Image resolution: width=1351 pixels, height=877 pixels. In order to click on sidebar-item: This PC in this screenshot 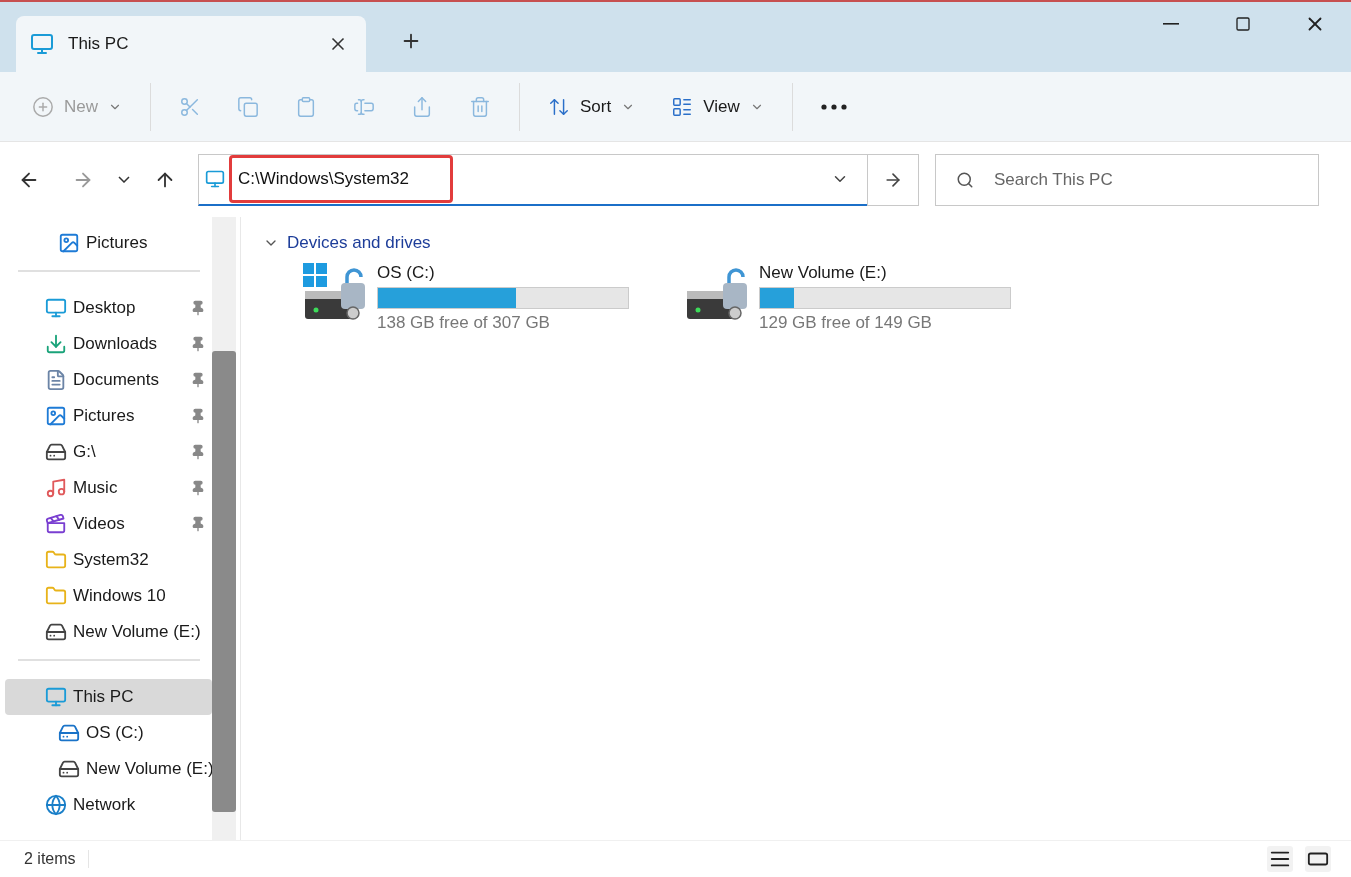, I will do `click(108, 697)`.